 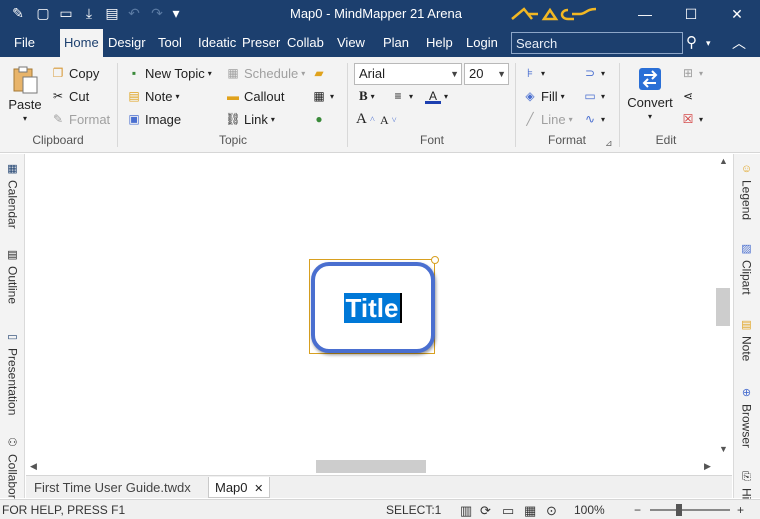 What do you see at coordinates (134, 13) in the screenshot?
I see `undo-icon: ↶` at bounding box center [134, 13].